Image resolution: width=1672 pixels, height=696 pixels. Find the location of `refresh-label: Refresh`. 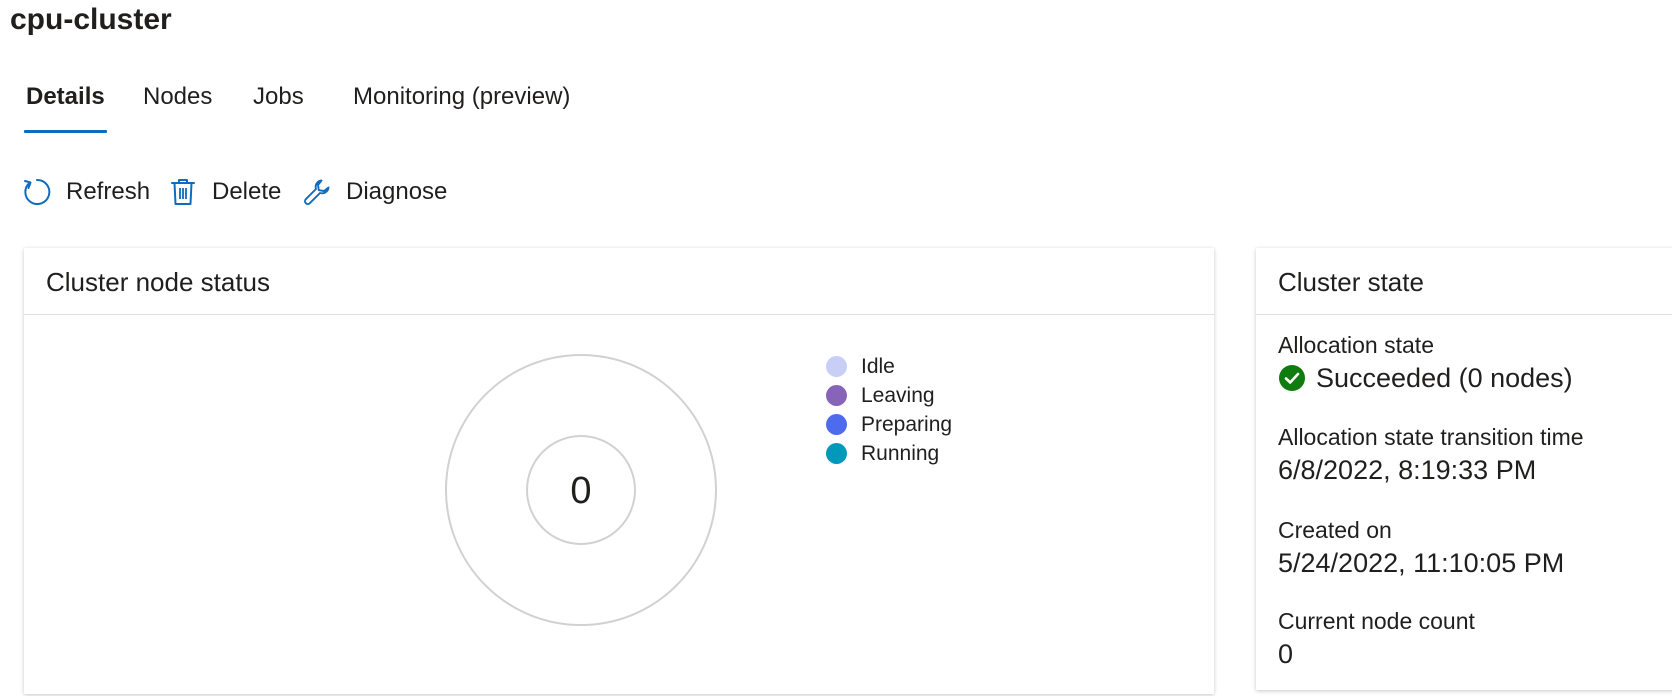

refresh-label: Refresh is located at coordinates (108, 191).